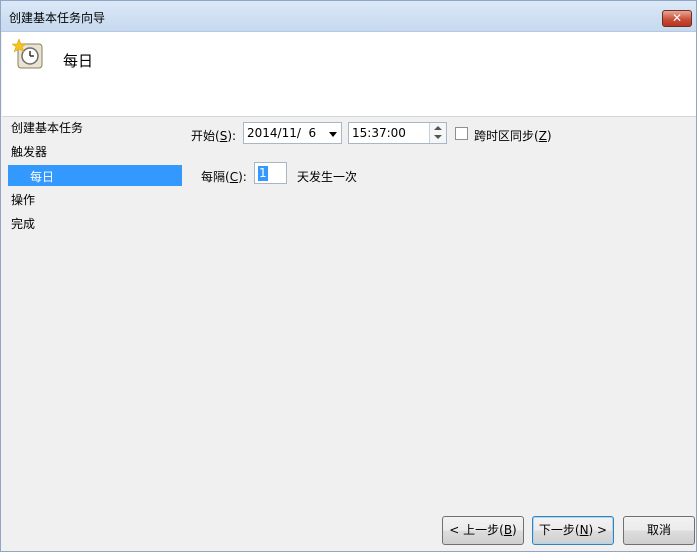 The height and width of the screenshot is (552, 697). I want to click on start-date-picker: 2014/11/ 6, so click(292, 133).